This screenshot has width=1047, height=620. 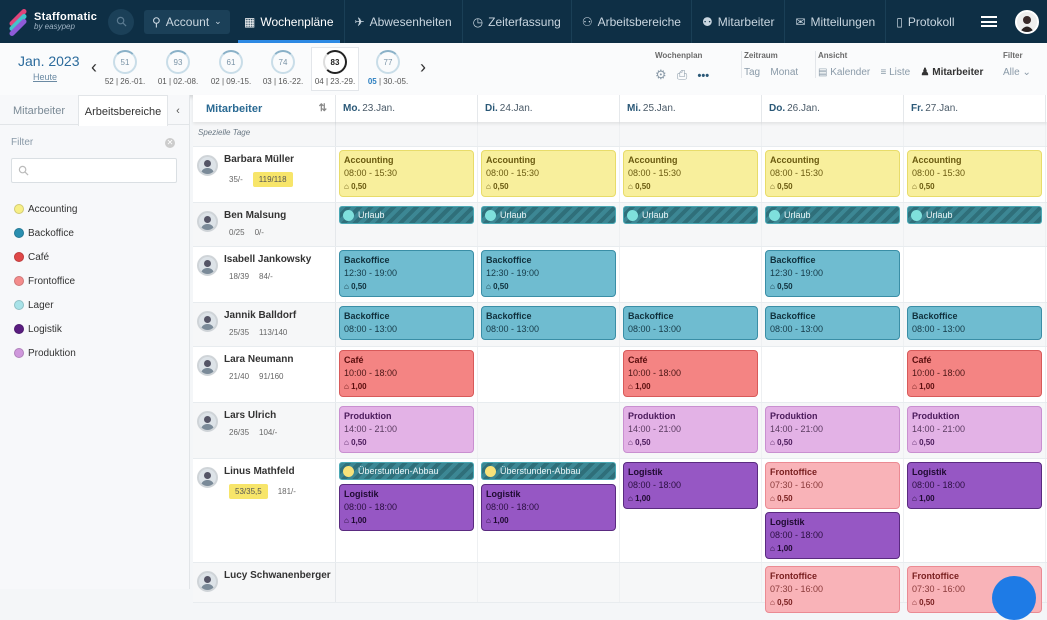 I want to click on nav-arbeitsbereiche: ⚇ Arbeitsbereiche, so click(x=632, y=21).